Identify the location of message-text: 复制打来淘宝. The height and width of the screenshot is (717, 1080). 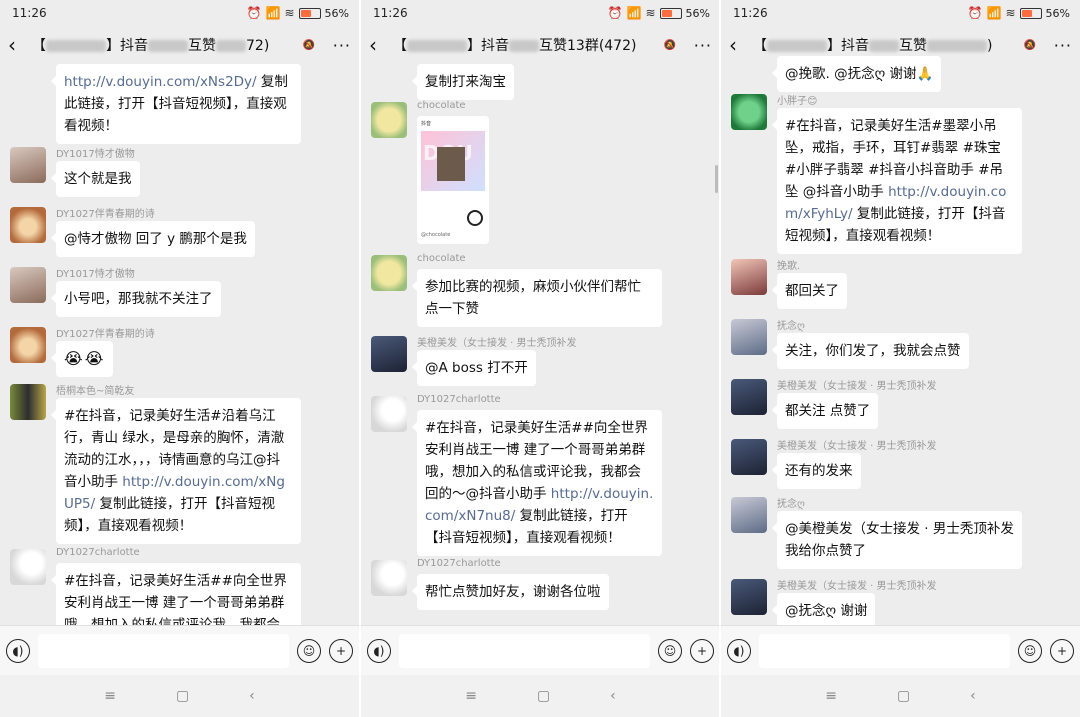
(465, 82).